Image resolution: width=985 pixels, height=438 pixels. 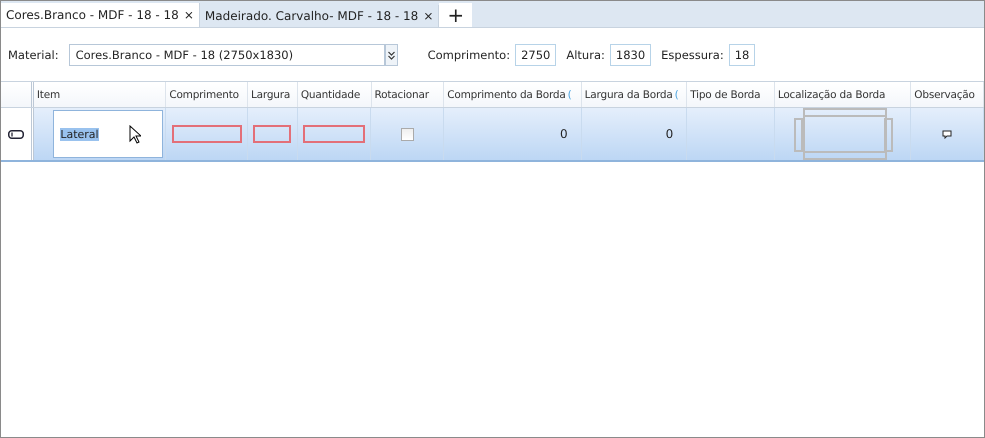 I want to click on material-label: Material:, so click(x=33, y=55).